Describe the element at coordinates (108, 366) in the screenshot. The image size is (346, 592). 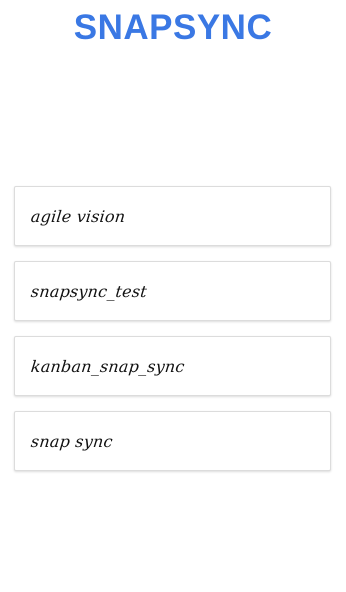
I see `board-item-label: kanban_snap_sync` at that location.